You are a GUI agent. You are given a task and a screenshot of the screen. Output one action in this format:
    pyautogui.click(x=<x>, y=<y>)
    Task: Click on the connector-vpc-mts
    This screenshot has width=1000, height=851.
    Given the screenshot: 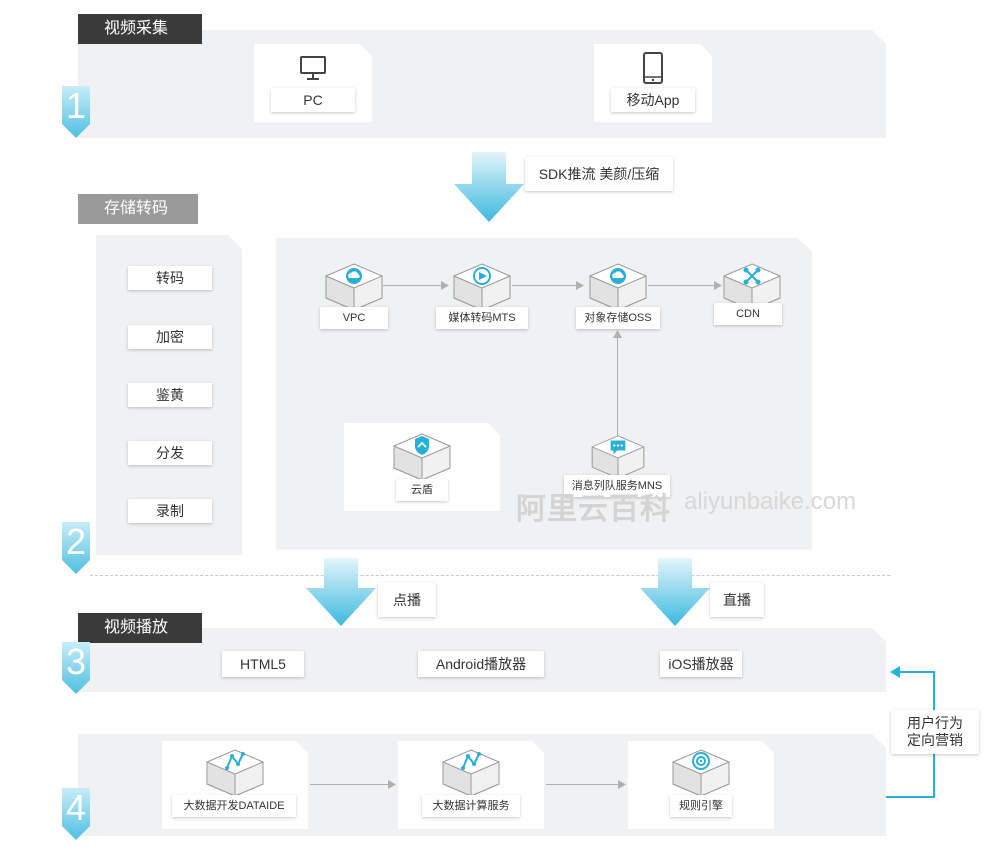 What is the action you would take?
    pyautogui.click(x=414, y=285)
    